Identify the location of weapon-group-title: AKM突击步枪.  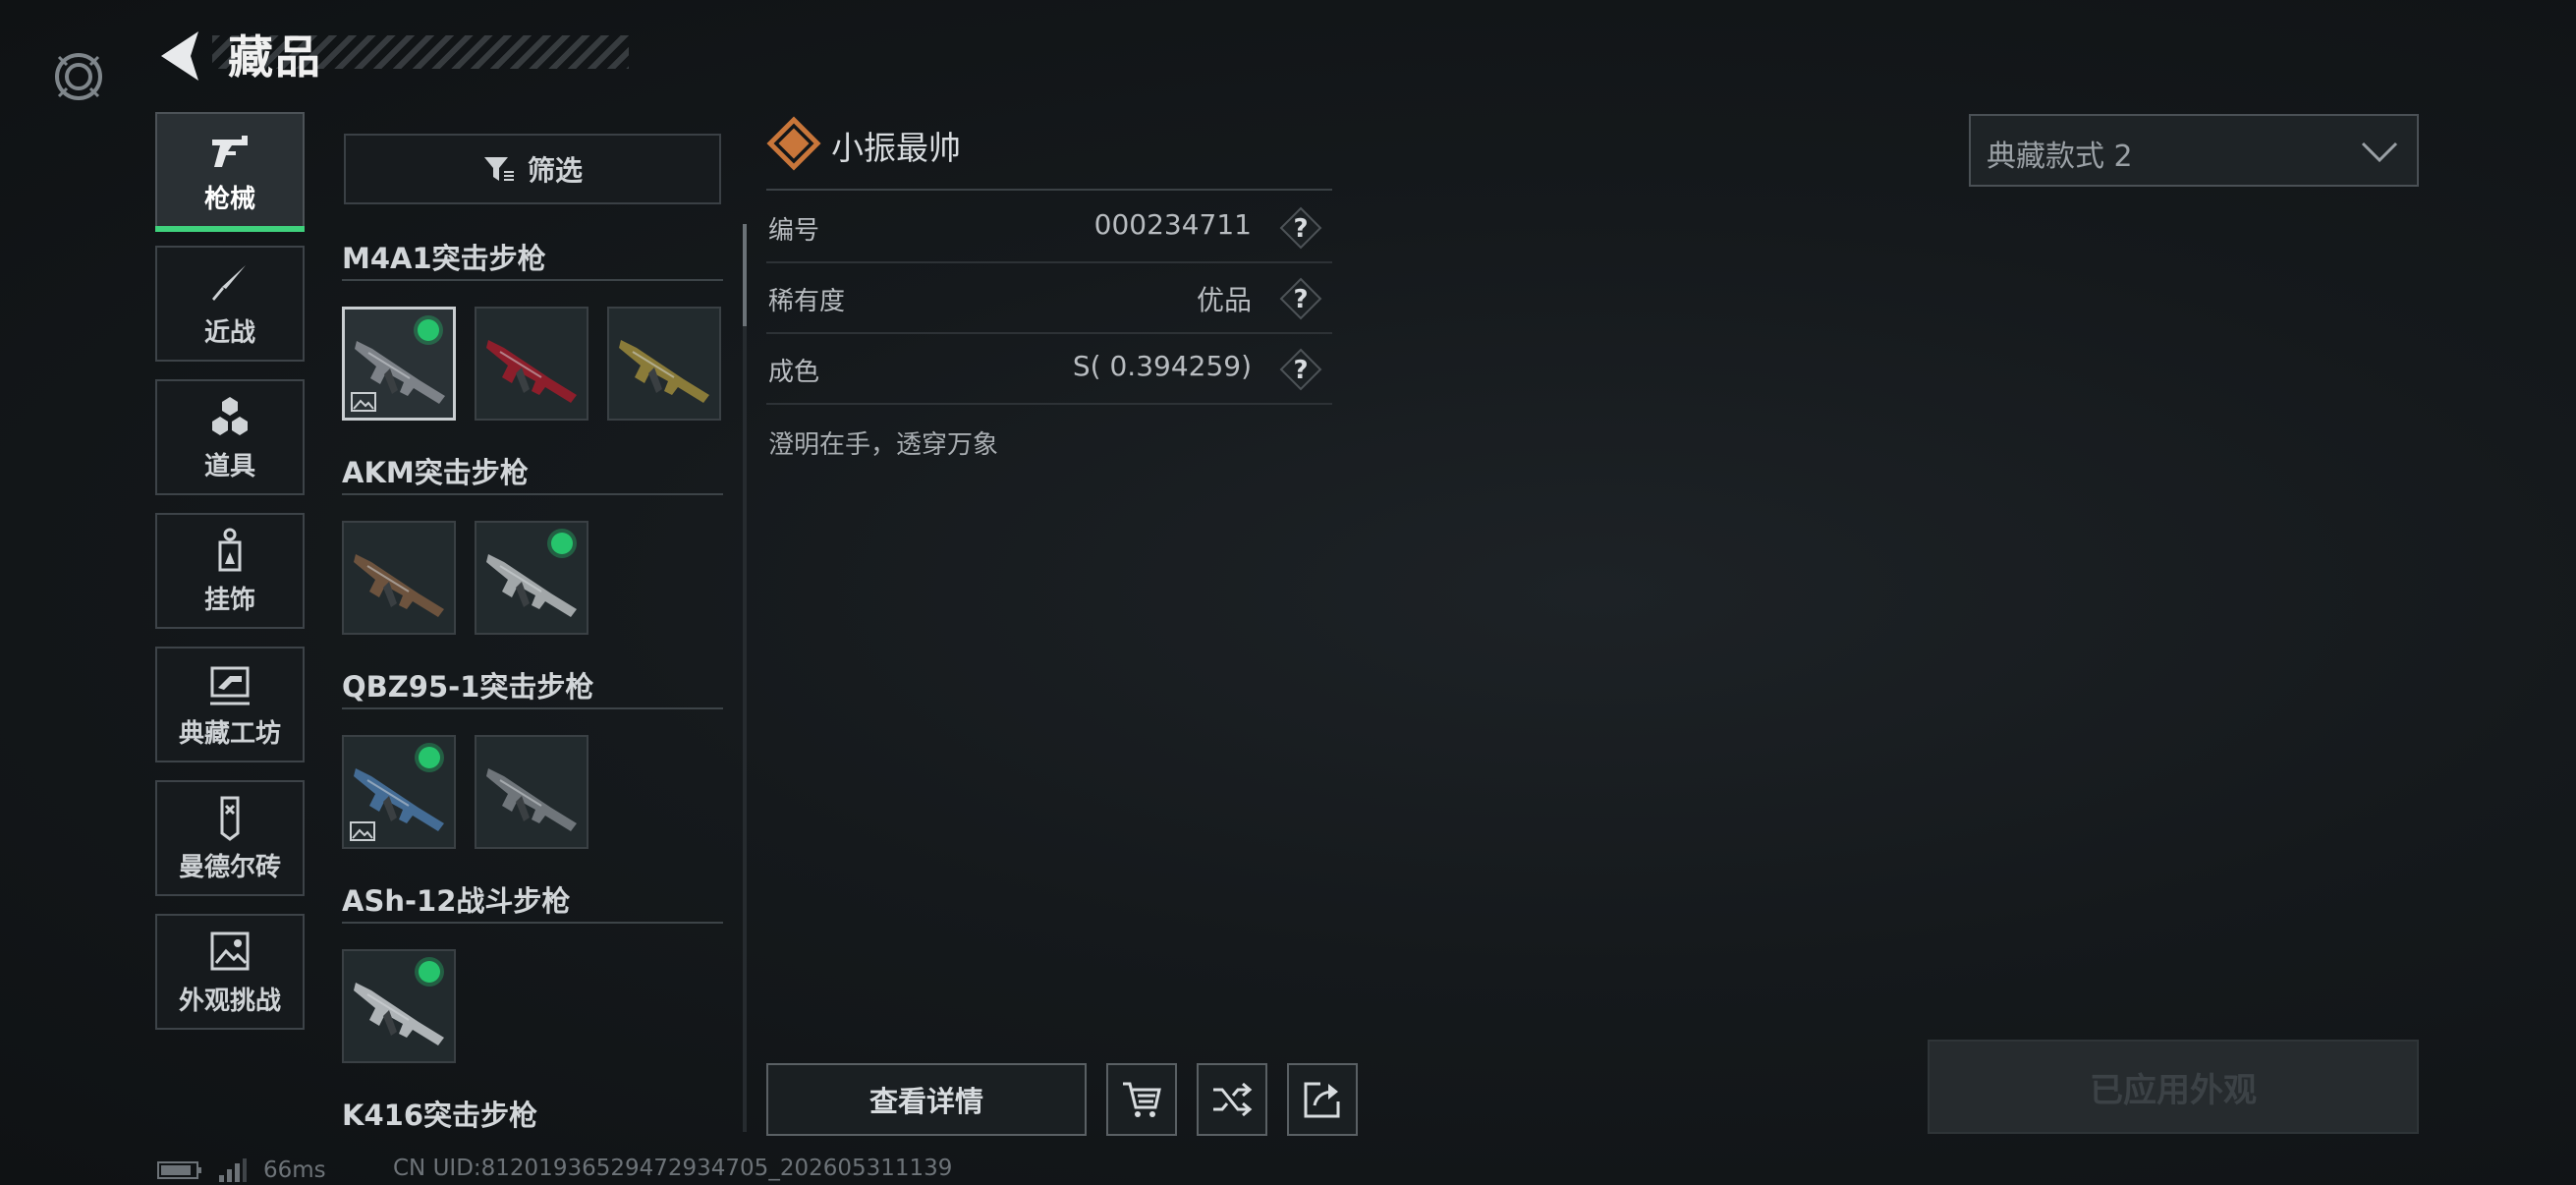
(435, 473).